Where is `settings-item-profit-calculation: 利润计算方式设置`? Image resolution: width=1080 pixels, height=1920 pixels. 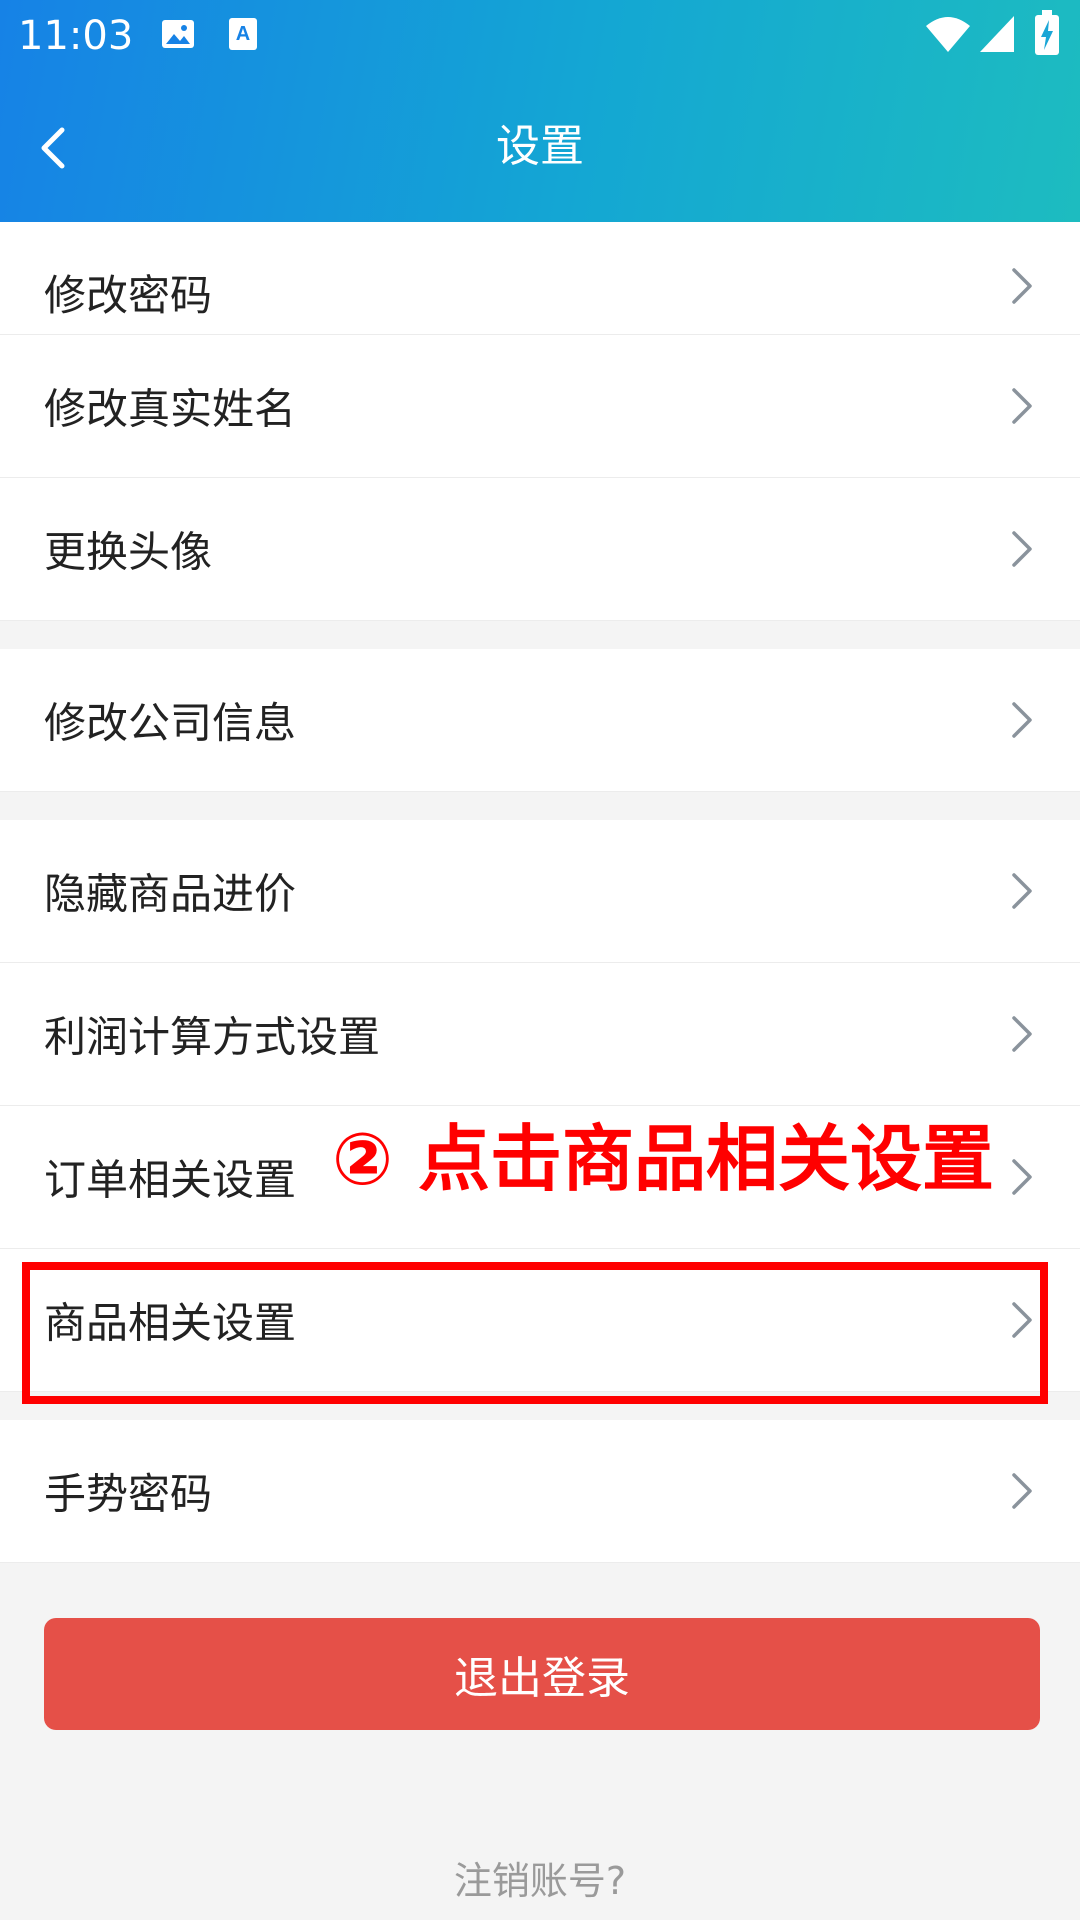
settings-item-profit-calculation: 利润计算方式设置 is located at coordinates (540, 1034).